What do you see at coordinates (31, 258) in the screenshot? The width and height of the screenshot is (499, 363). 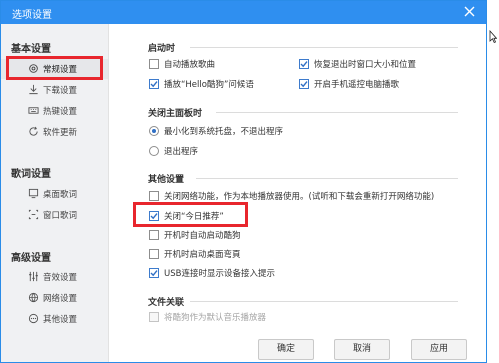 I see `section-title-advanced: 高级设置` at bounding box center [31, 258].